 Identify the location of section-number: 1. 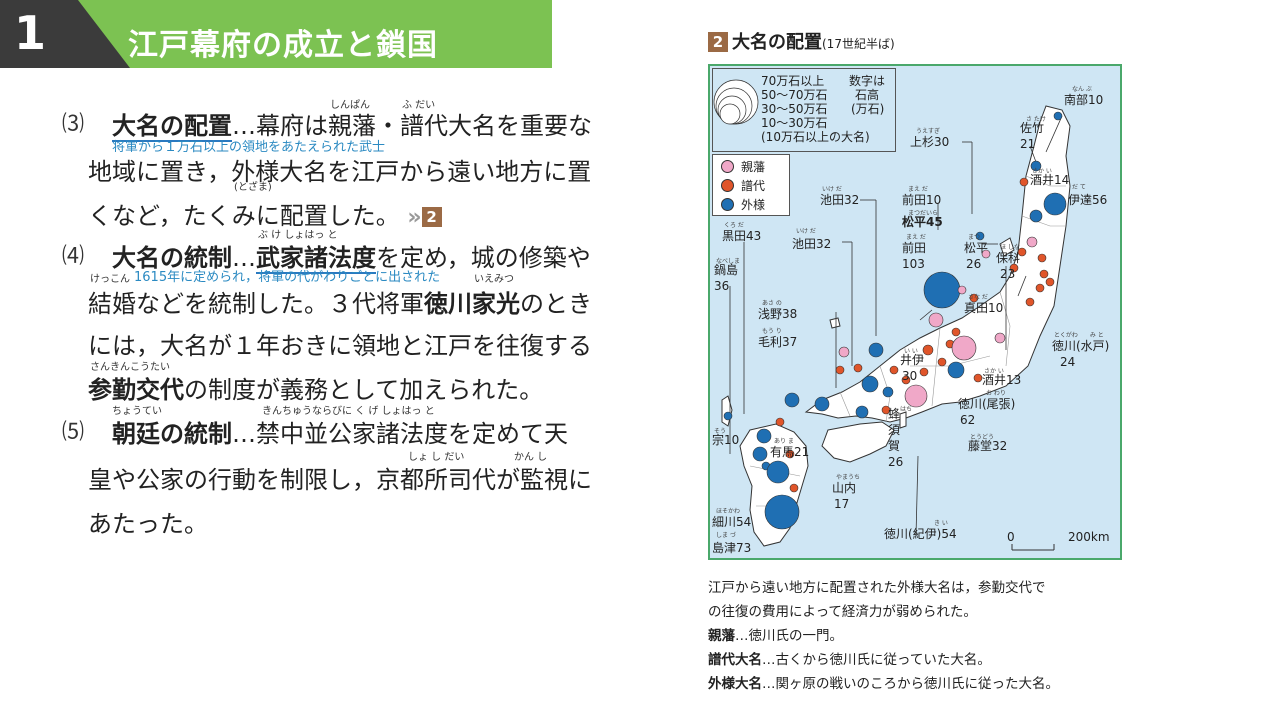
(30, 33).